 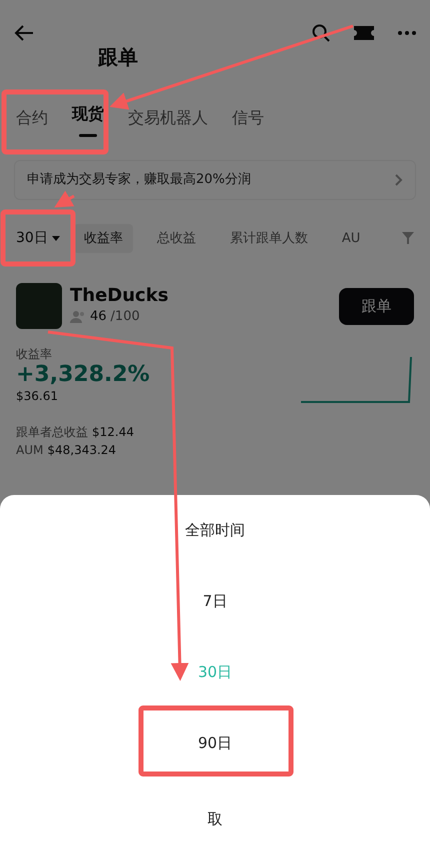 I want to click on tab: 交易机器人, so click(x=168, y=124).